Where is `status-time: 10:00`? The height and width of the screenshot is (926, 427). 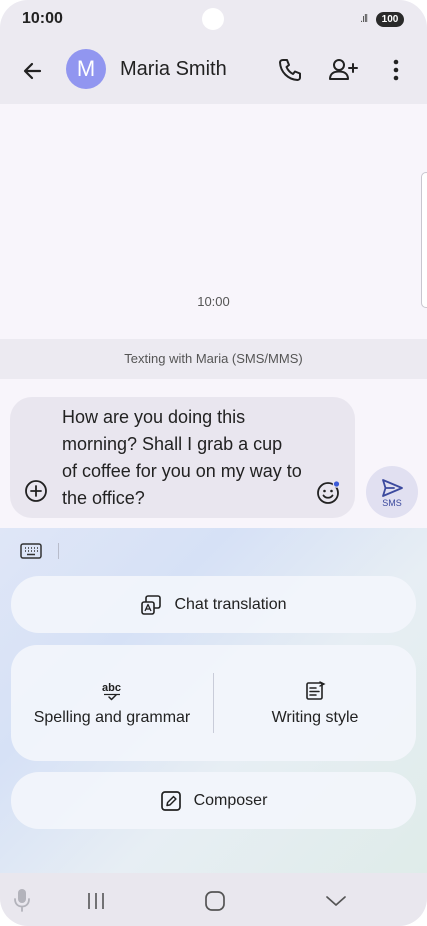 status-time: 10:00 is located at coordinates (42, 18).